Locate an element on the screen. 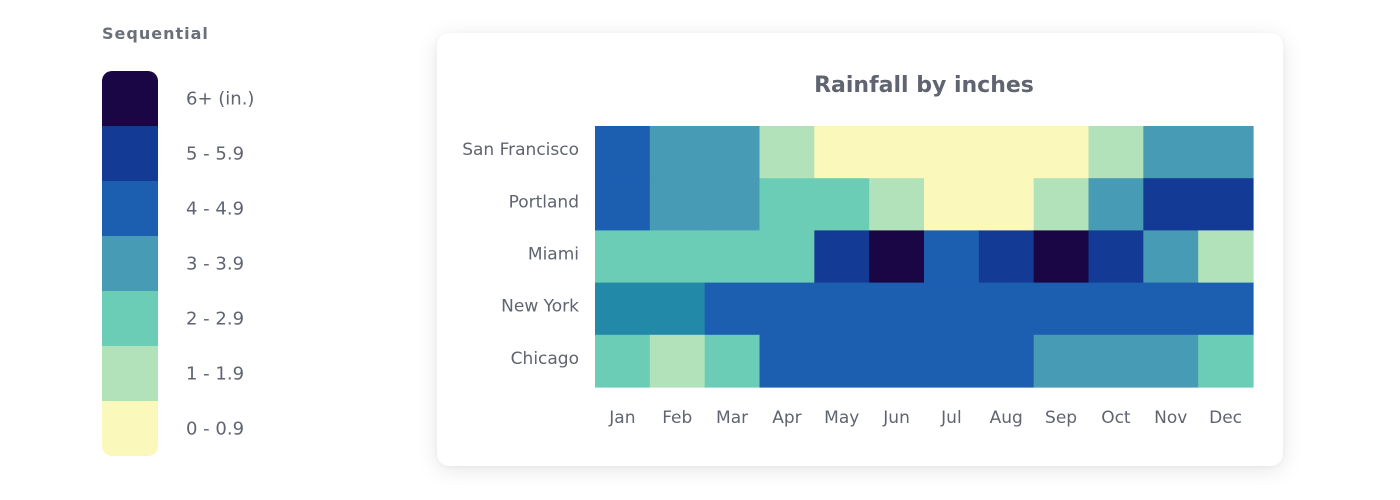  legend-label: 1 - 1.9 is located at coordinates (215, 373).